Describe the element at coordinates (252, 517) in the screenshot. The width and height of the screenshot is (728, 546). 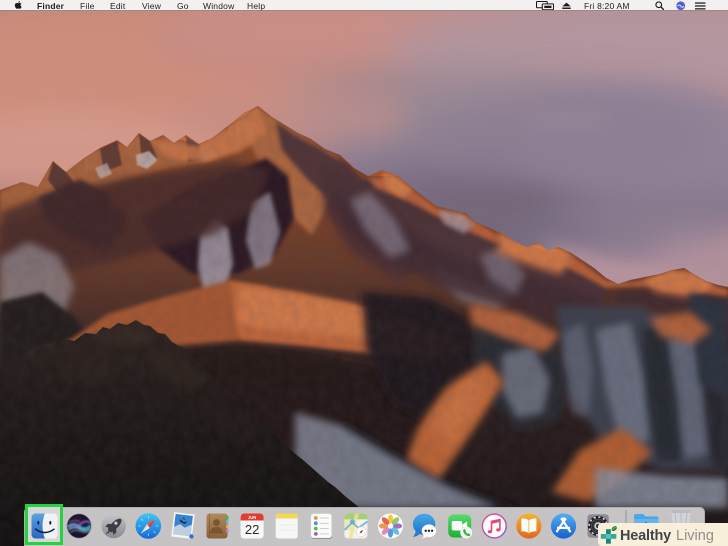
I see `svg-text: JUN` at that location.